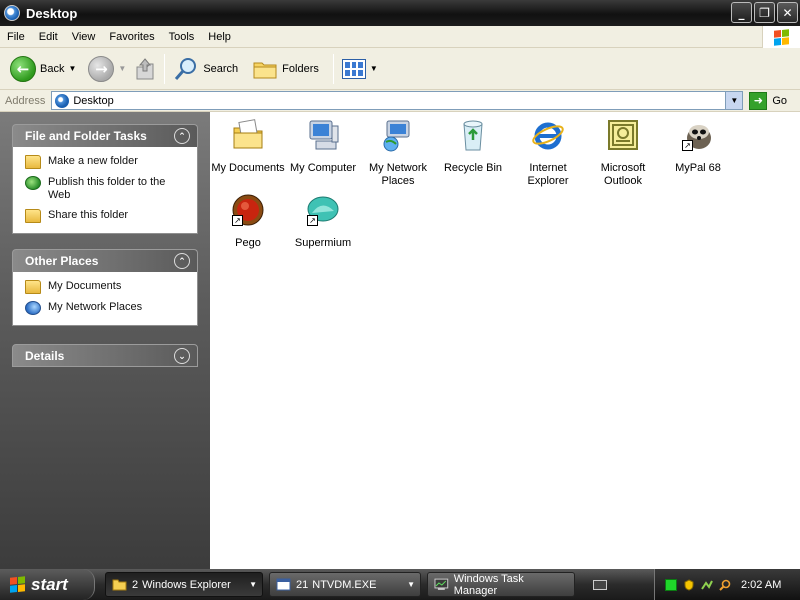 The image size is (800, 600). I want to click on internet-explorer-icon, so click(548, 136).